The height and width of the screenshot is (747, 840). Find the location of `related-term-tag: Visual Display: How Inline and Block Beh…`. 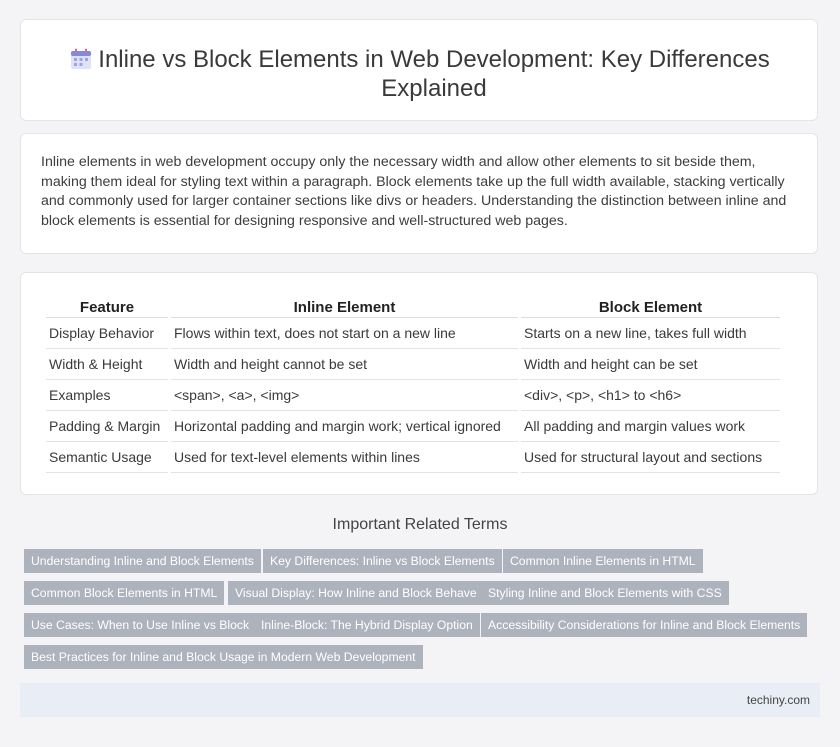

related-term-tag: Visual Display: How Inline and Block Beh… is located at coordinates (356, 593).